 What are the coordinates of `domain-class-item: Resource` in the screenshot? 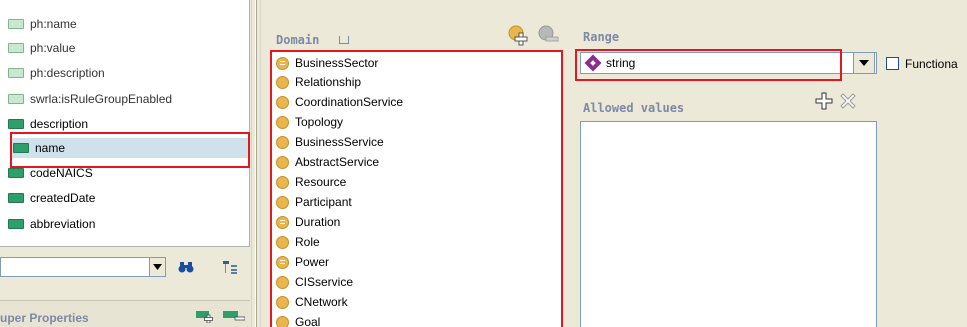 It's located at (311, 182).